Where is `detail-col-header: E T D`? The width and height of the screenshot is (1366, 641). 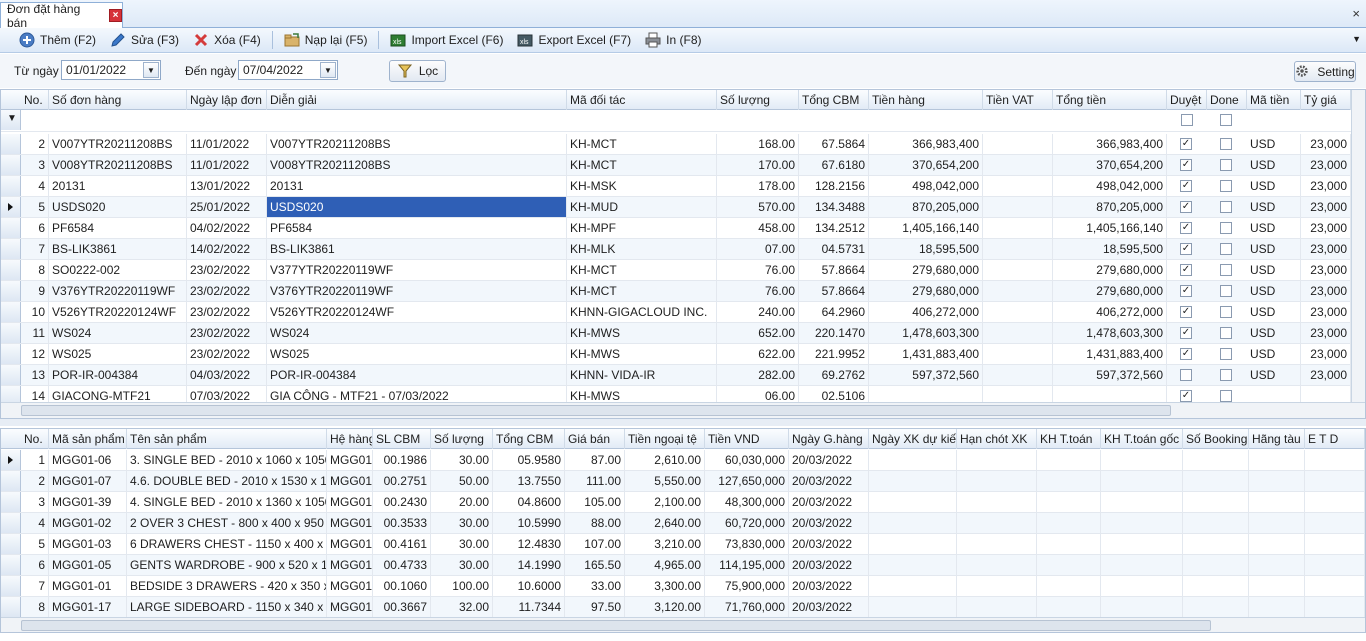
detail-col-header: E T D is located at coordinates (1335, 439).